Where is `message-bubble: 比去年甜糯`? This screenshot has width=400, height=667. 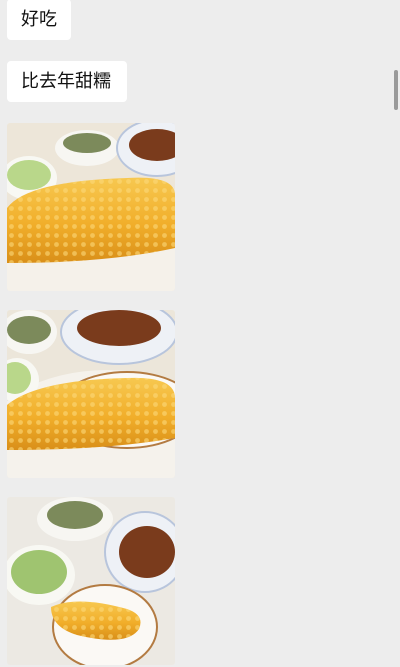
message-bubble: 比去年甜糯 is located at coordinates (67, 81).